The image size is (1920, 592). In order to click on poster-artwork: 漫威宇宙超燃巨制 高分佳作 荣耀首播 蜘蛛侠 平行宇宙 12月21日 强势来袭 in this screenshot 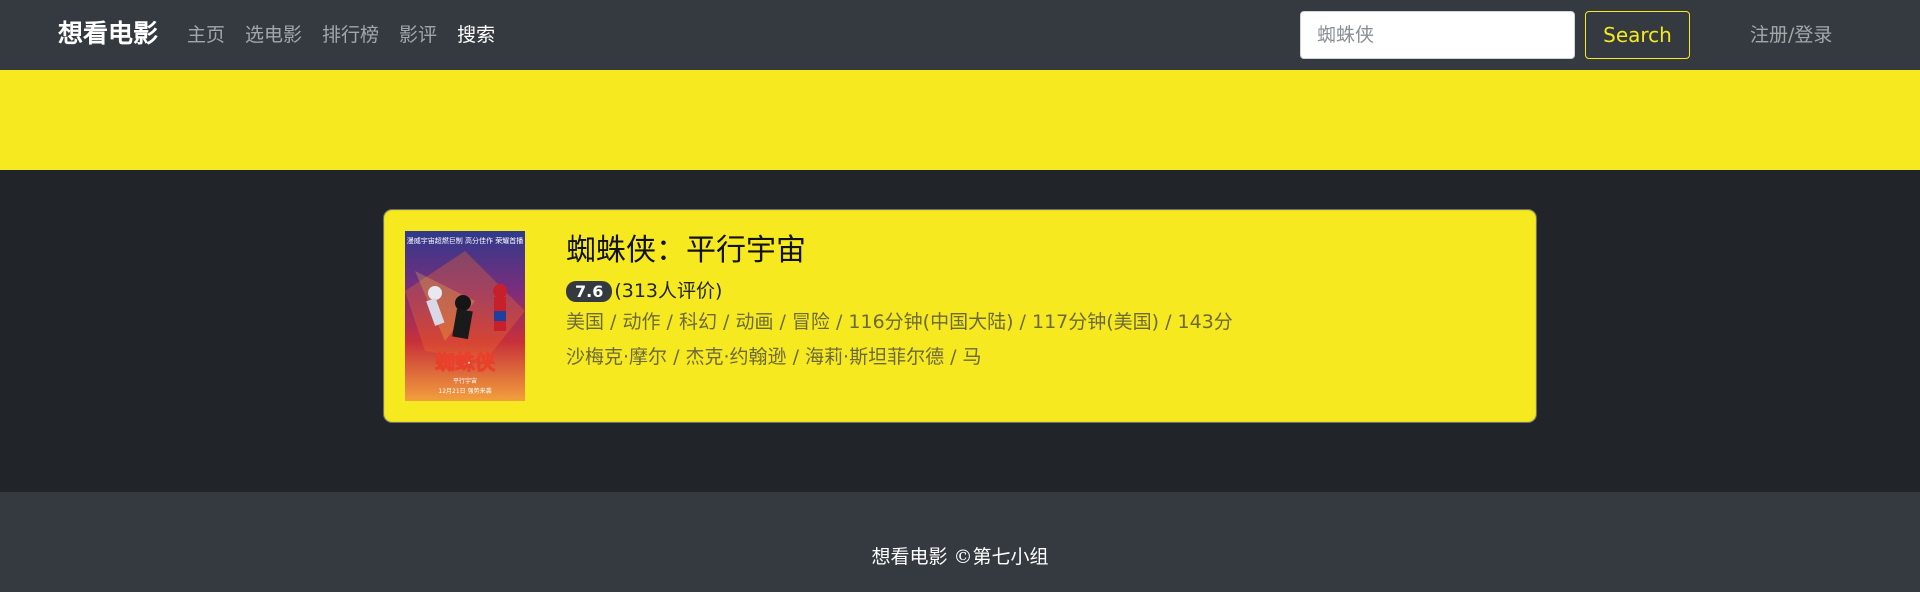, I will do `click(465, 316)`.